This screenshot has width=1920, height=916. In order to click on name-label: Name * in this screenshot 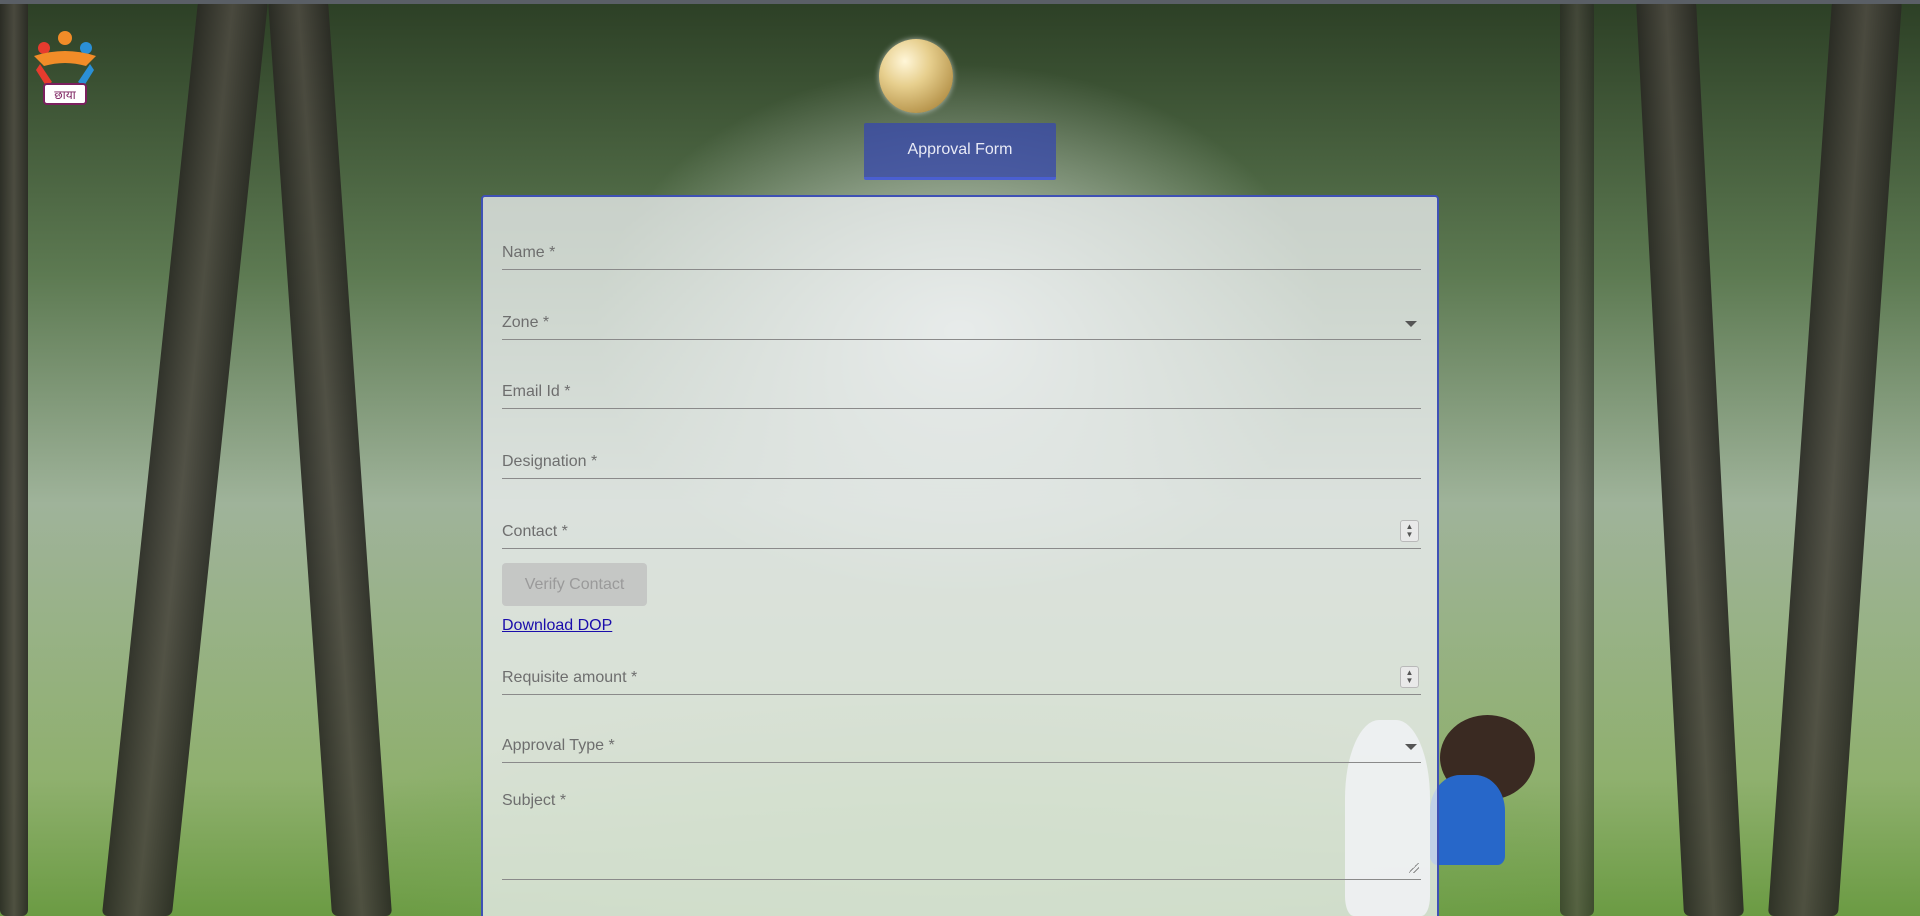, I will do `click(529, 252)`.